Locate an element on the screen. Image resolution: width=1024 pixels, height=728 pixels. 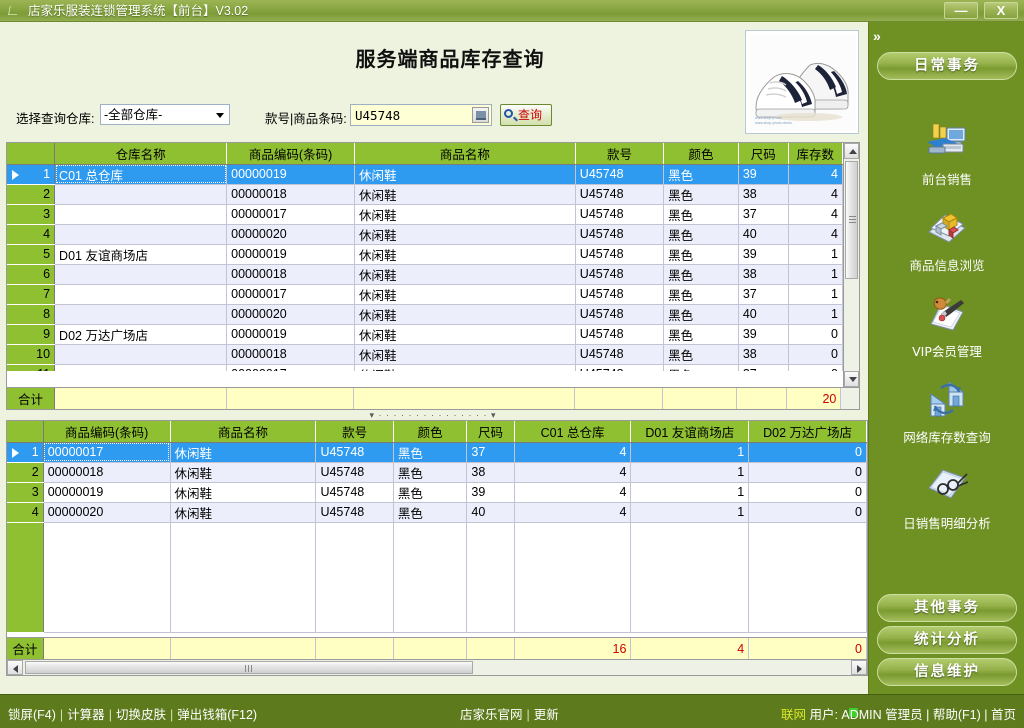
home-link: 首页 is located at coordinates (1003, 715).